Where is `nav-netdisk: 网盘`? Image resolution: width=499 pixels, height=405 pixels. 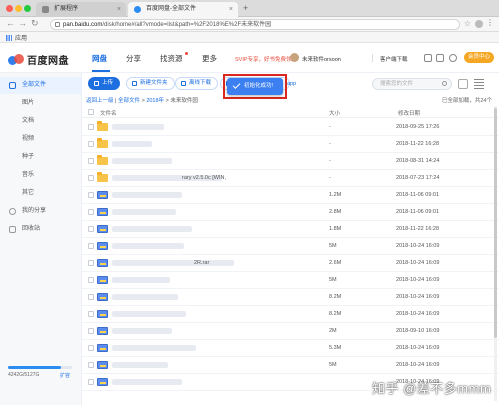 nav-netdisk: 网盘 is located at coordinates (99, 58).